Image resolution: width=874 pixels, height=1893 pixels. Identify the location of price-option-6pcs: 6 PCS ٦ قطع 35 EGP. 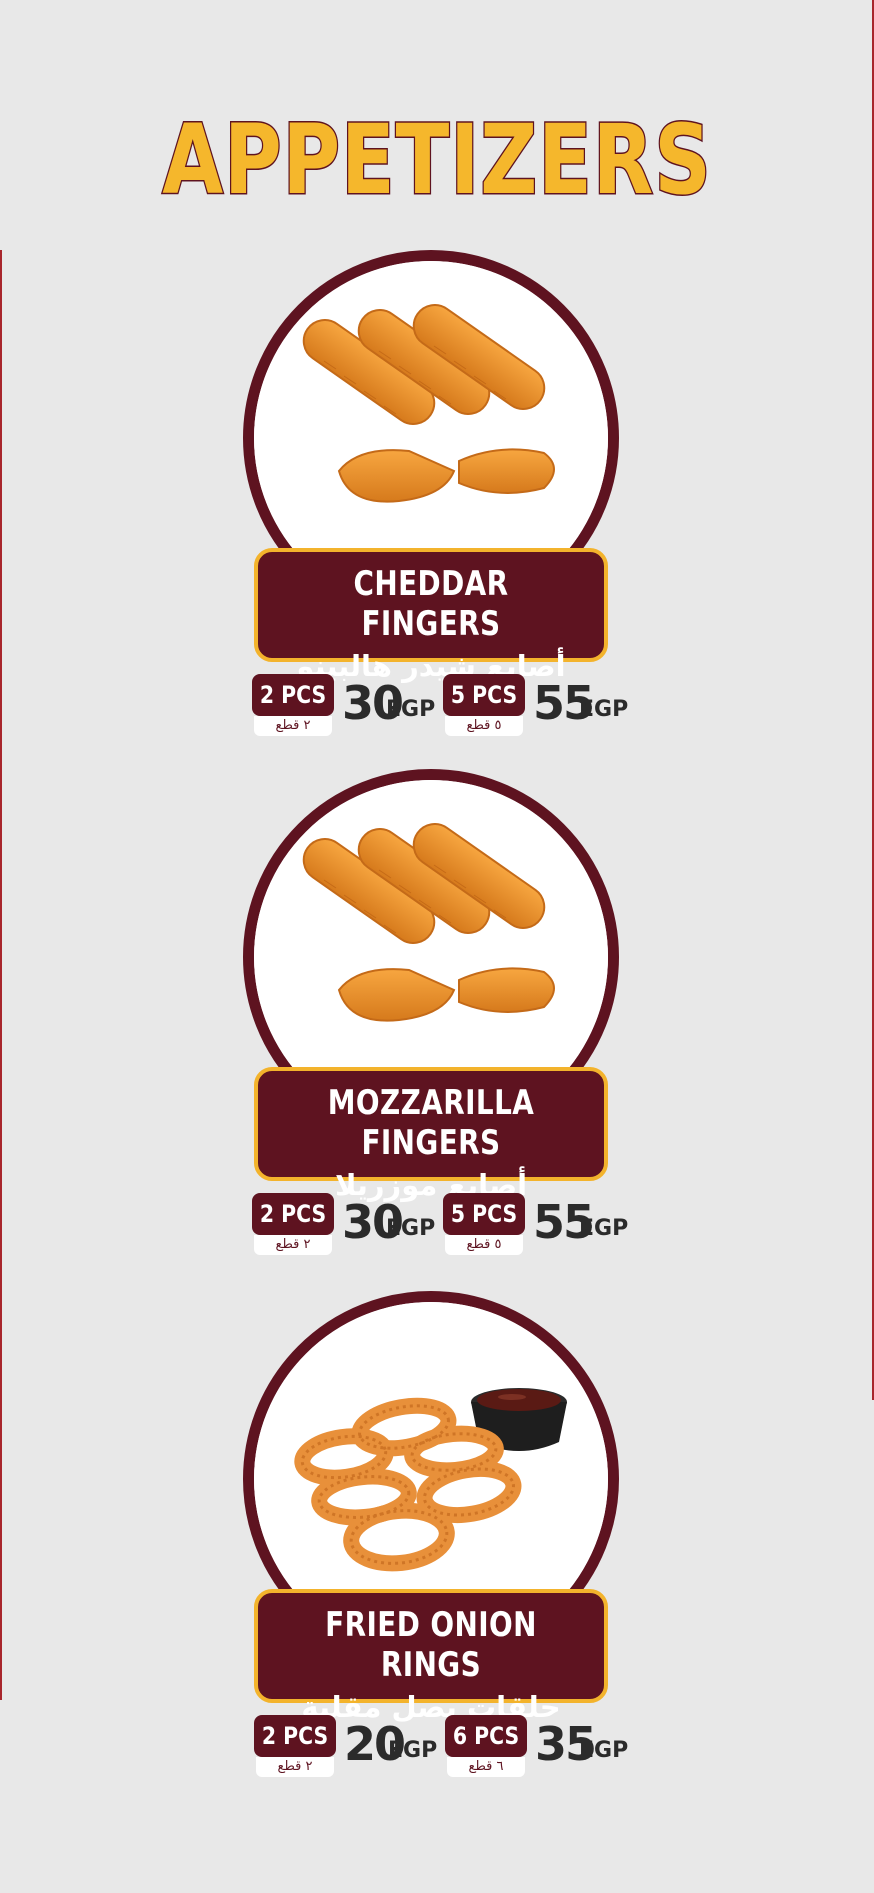
(537, 1748).